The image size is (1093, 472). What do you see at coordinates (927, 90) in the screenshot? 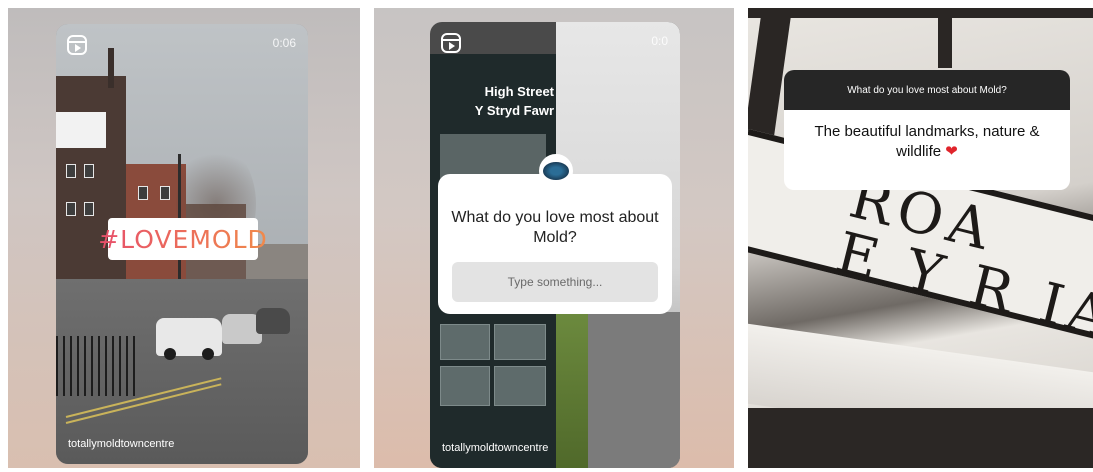
I see `answer-question: What do you love most about Mold?` at bounding box center [927, 90].